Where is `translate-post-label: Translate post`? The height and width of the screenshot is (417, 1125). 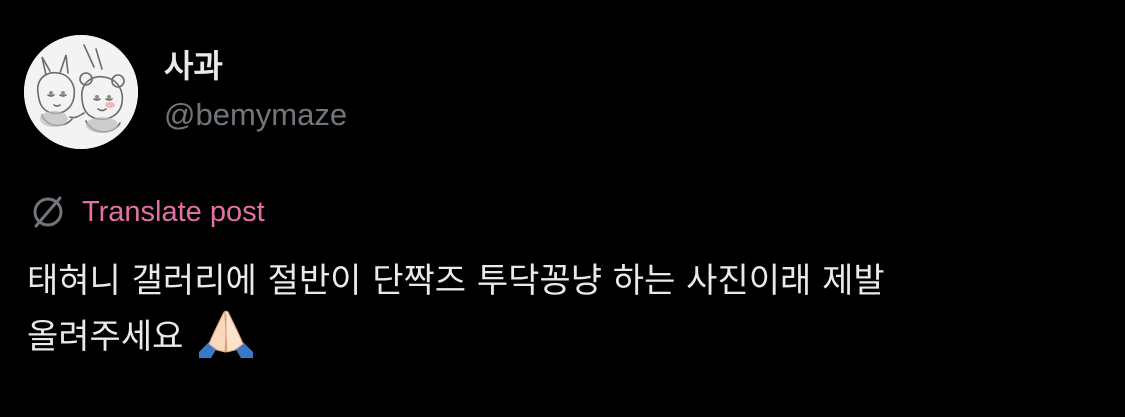
translate-post-label: Translate post is located at coordinates (173, 212).